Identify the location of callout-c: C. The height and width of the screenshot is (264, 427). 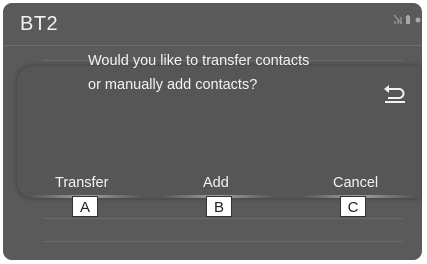
(353, 206).